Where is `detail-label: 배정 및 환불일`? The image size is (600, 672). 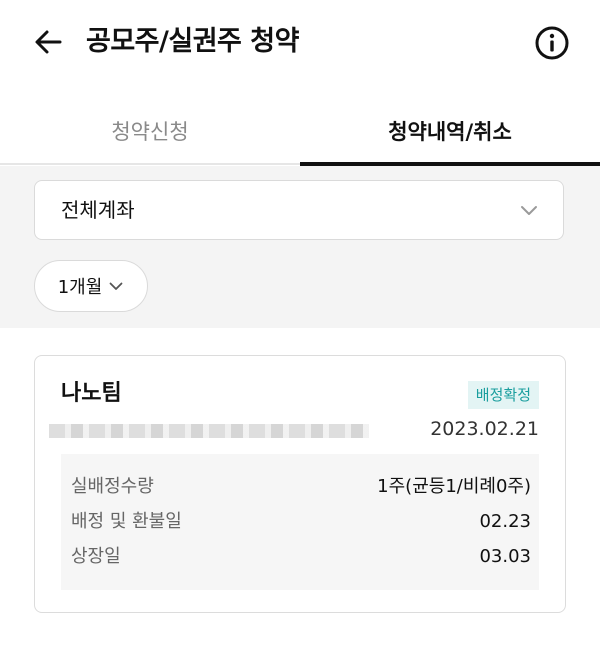
detail-label: 배정 및 환불일 is located at coordinates (126, 521).